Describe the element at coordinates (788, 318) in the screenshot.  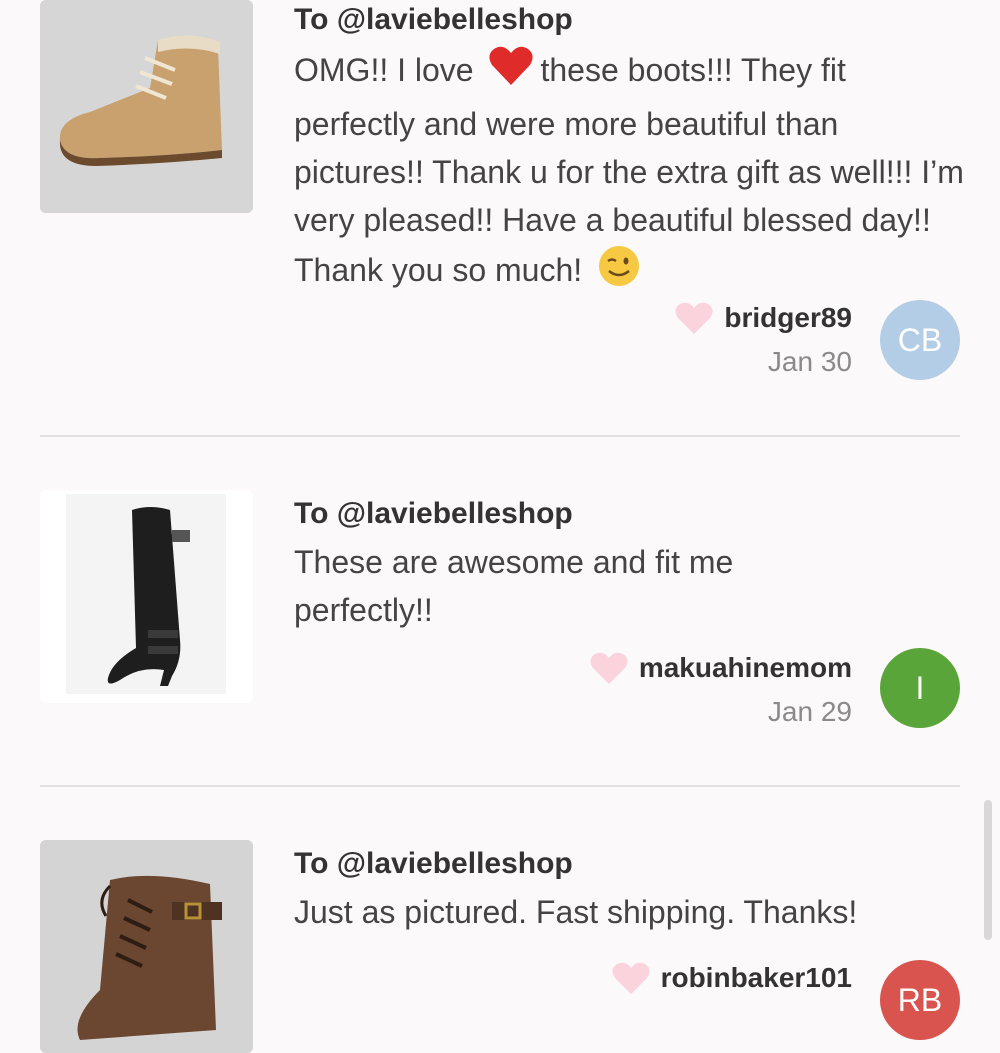
I see `reviewer-username: bridger89` at that location.